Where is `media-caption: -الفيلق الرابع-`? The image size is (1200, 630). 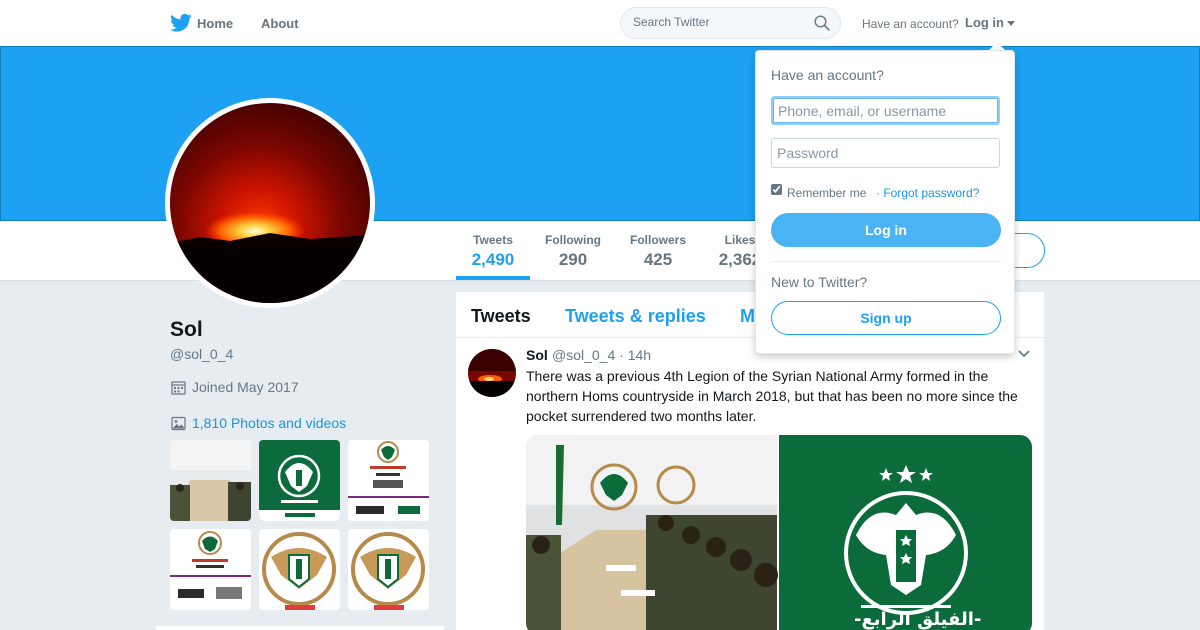 media-caption: -الفيلق الرابع- is located at coordinates (918, 619).